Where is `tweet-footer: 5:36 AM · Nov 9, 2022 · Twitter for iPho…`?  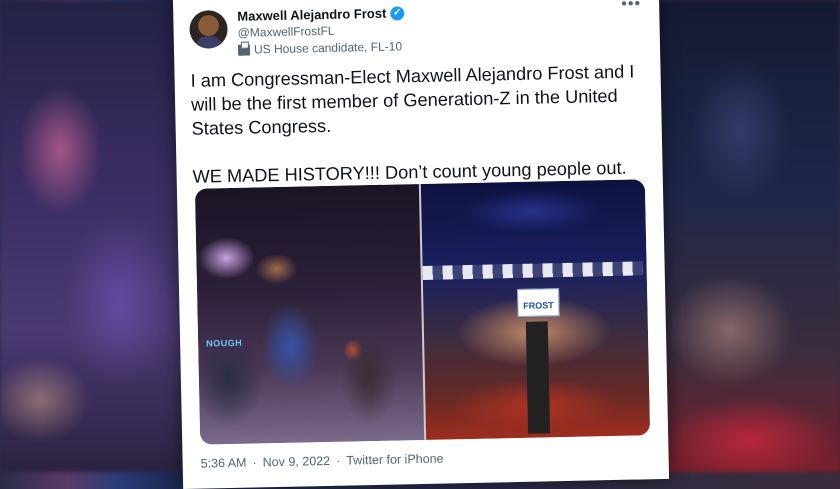 tweet-footer: 5:36 AM · Nov 9, 2022 · Twitter for iPho… is located at coordinates (322, 461).